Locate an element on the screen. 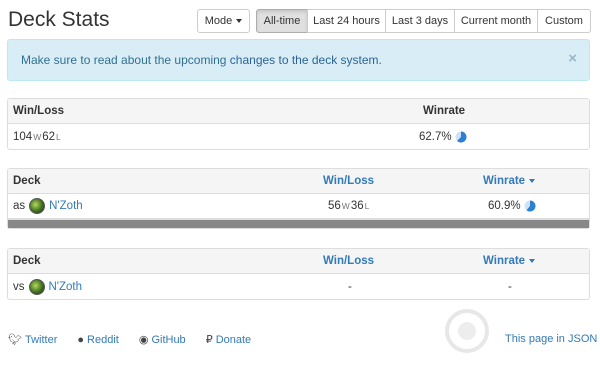 The width and height of the screenshot is (600, 365). footer-links: 🐦︎ Twitter ● Reddit ◉ GitHub ₽ Donate is located at coordinates (139, 340).